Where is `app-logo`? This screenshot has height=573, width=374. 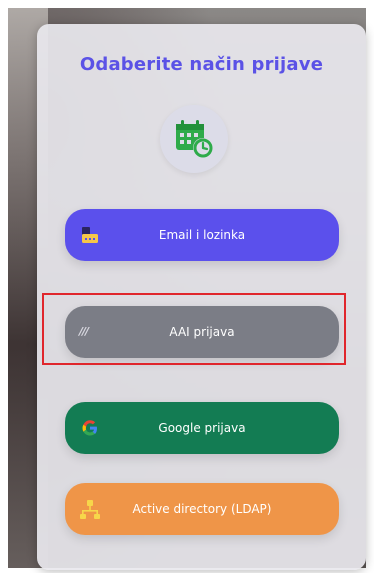 app-logo is located at coordinates (194, 139).